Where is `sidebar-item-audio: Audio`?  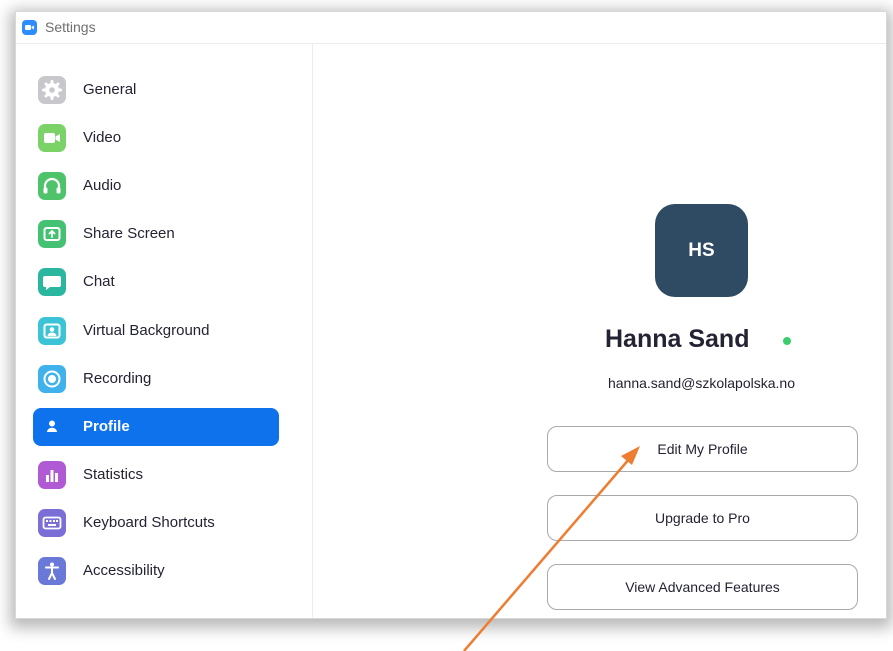
sidebar-item-audio: Audio is located at coordinates (156, 186).